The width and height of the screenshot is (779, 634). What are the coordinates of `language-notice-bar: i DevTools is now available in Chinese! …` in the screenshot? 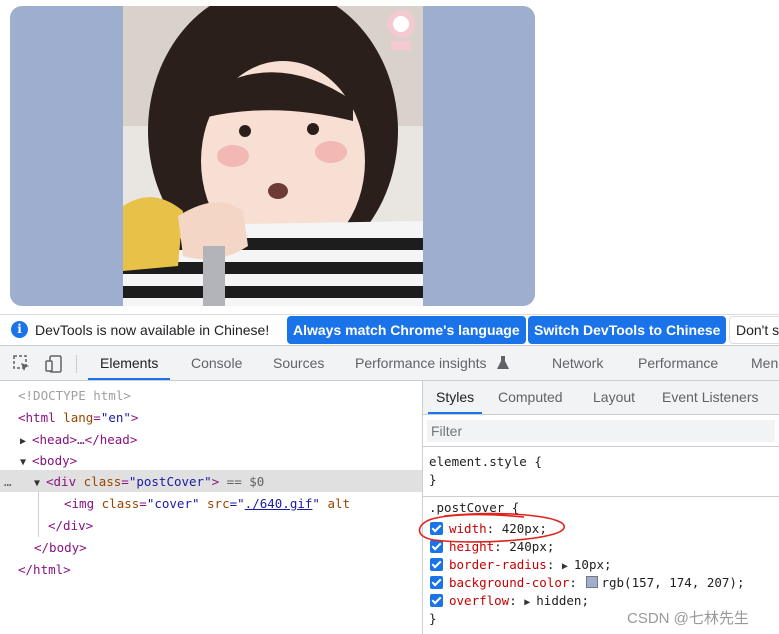 It's located at (389, 330).